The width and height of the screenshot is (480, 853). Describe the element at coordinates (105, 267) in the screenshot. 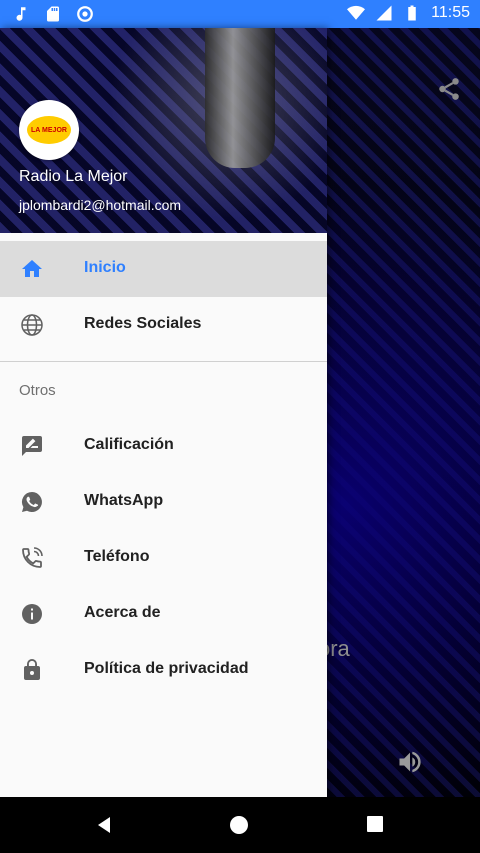

I see `menu-item-label: Inicio` at that location.